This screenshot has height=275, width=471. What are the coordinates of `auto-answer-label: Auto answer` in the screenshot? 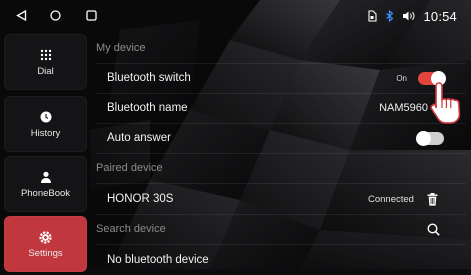 It's located at (139, 138).